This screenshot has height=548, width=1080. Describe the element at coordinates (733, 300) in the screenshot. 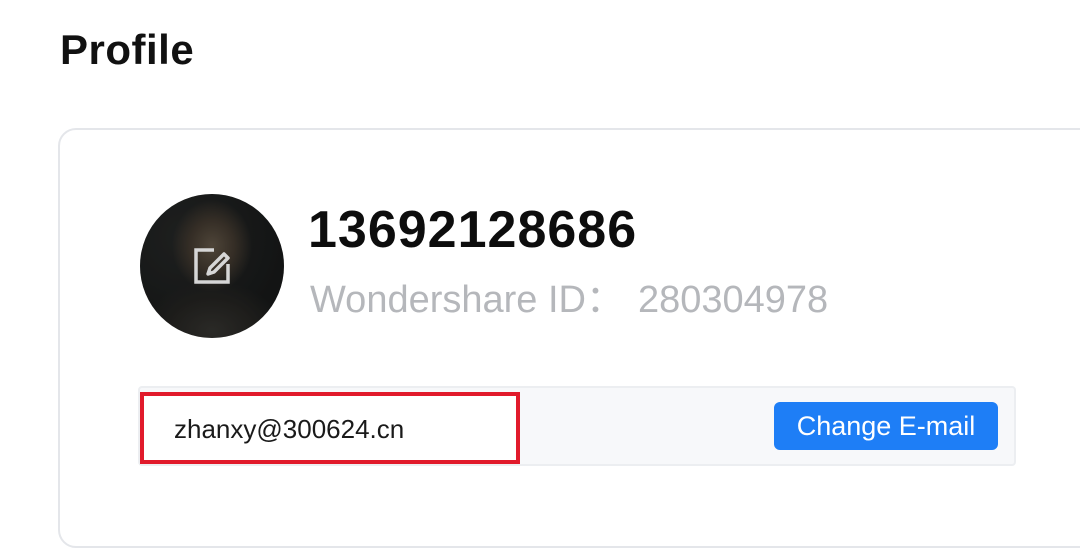

I see `wondershare-id-value: 280304978` at that location.